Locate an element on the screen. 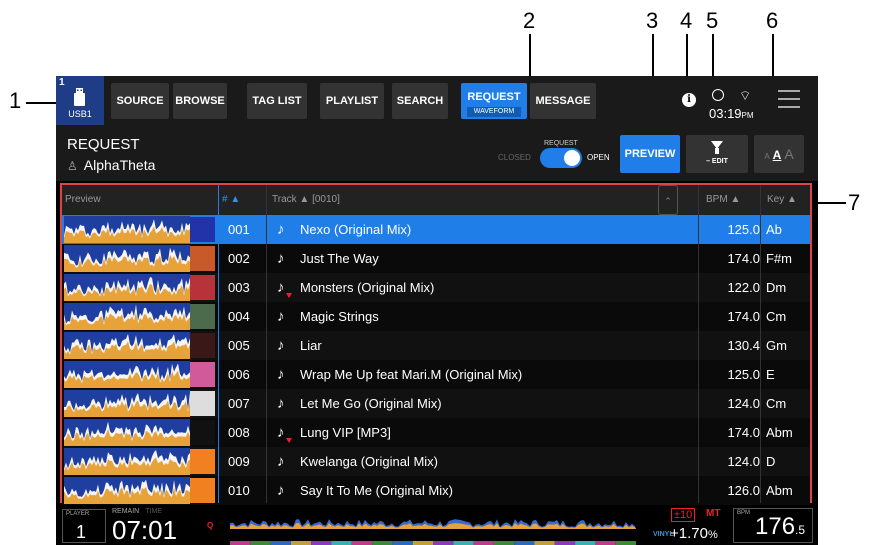  user-name: AlphaTheta is located at coordinates (119, 165).